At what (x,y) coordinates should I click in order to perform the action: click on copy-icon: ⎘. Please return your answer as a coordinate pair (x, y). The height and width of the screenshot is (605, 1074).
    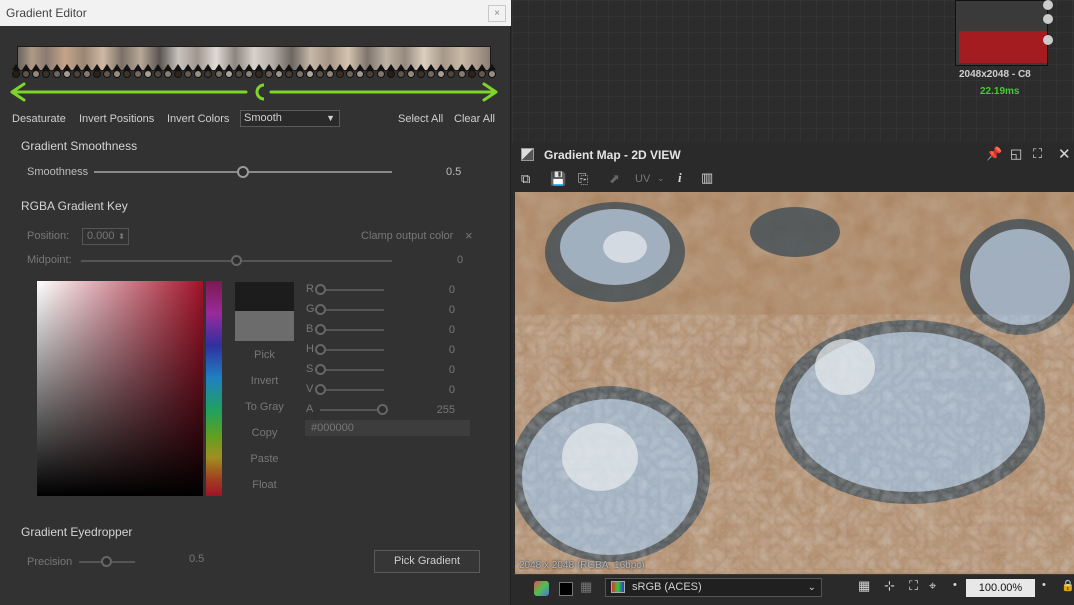
    Looking at the image, I should click on (583, 179).